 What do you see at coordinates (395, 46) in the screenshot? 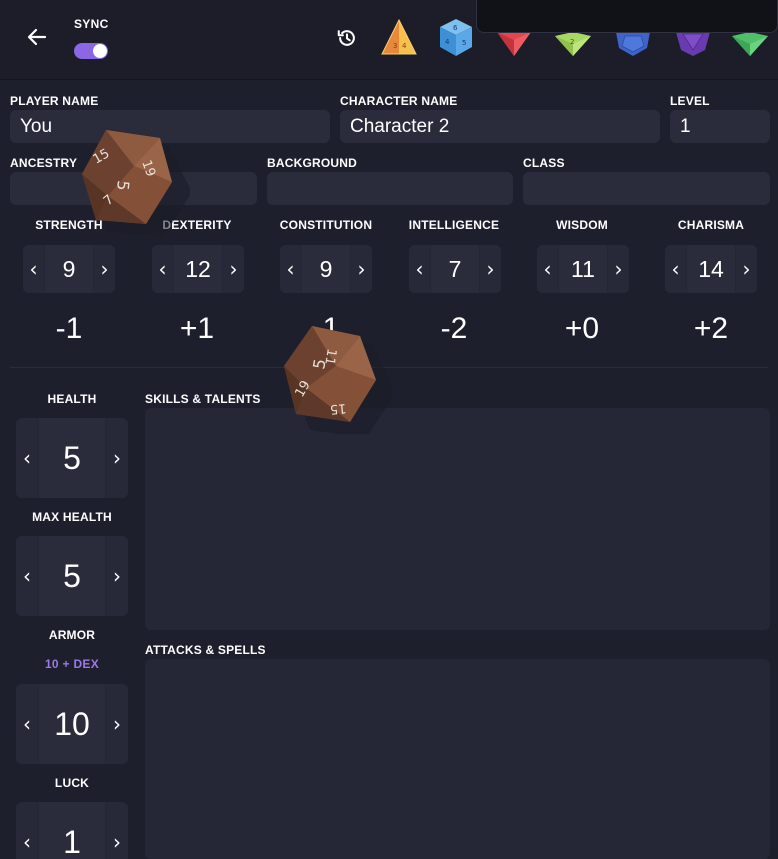
I see `svg-text: 3` at bounding box center [395, 46].